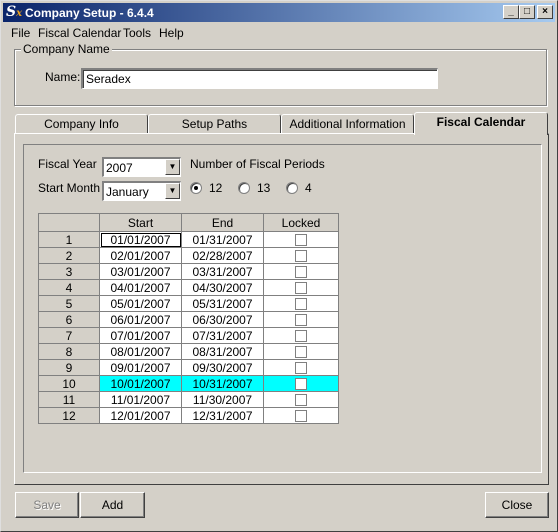  I want to click on start-date-cell: 02/01/2007, so click(140, 255).